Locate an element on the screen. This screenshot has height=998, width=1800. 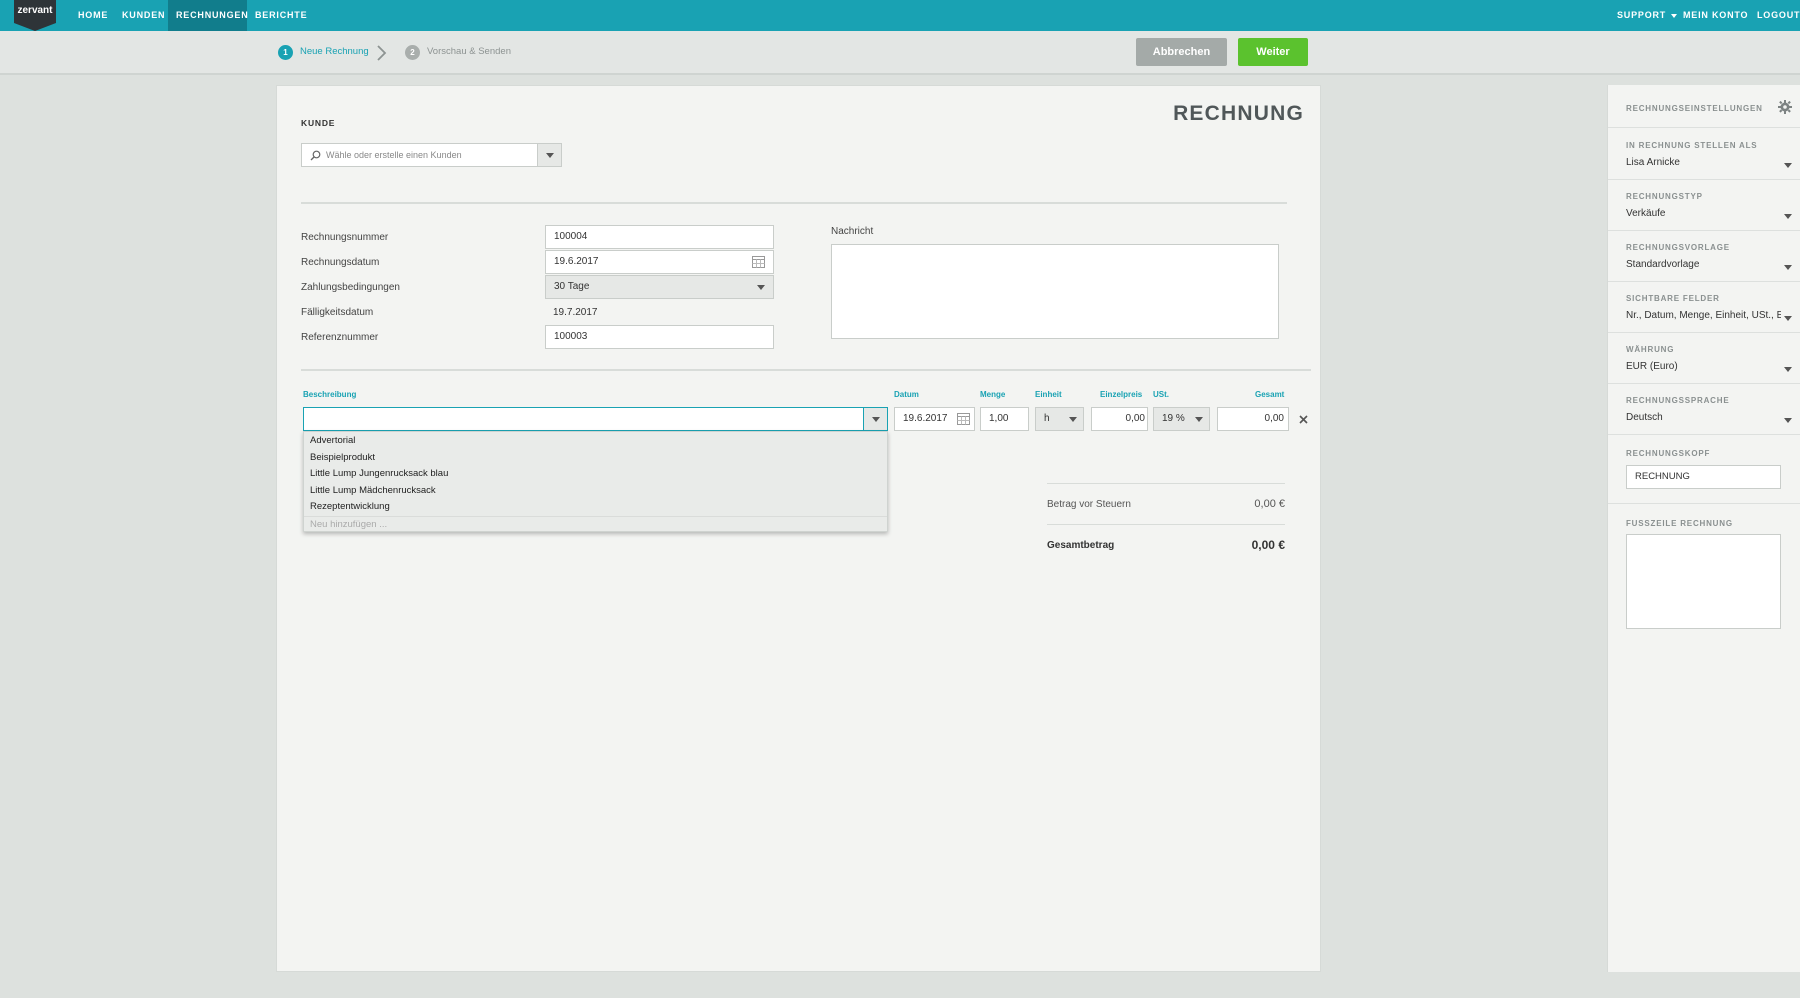
invoice-date-input: 19.6.2017 is located at coordinates (659, 262).